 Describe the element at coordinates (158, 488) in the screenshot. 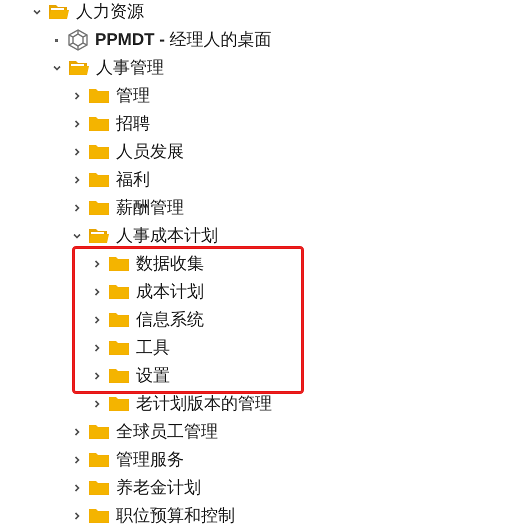

I see `tree-item: 养老金计划` at that location.